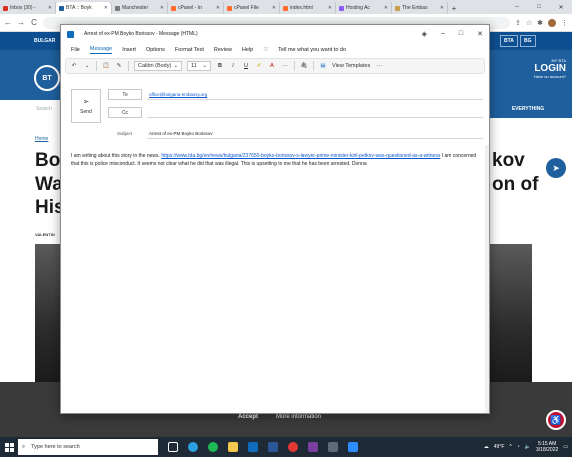  Describe the element at coordinates (312, 50) in the screenshot. I see `tell-me-input: Tell me what you want to do` at that location.